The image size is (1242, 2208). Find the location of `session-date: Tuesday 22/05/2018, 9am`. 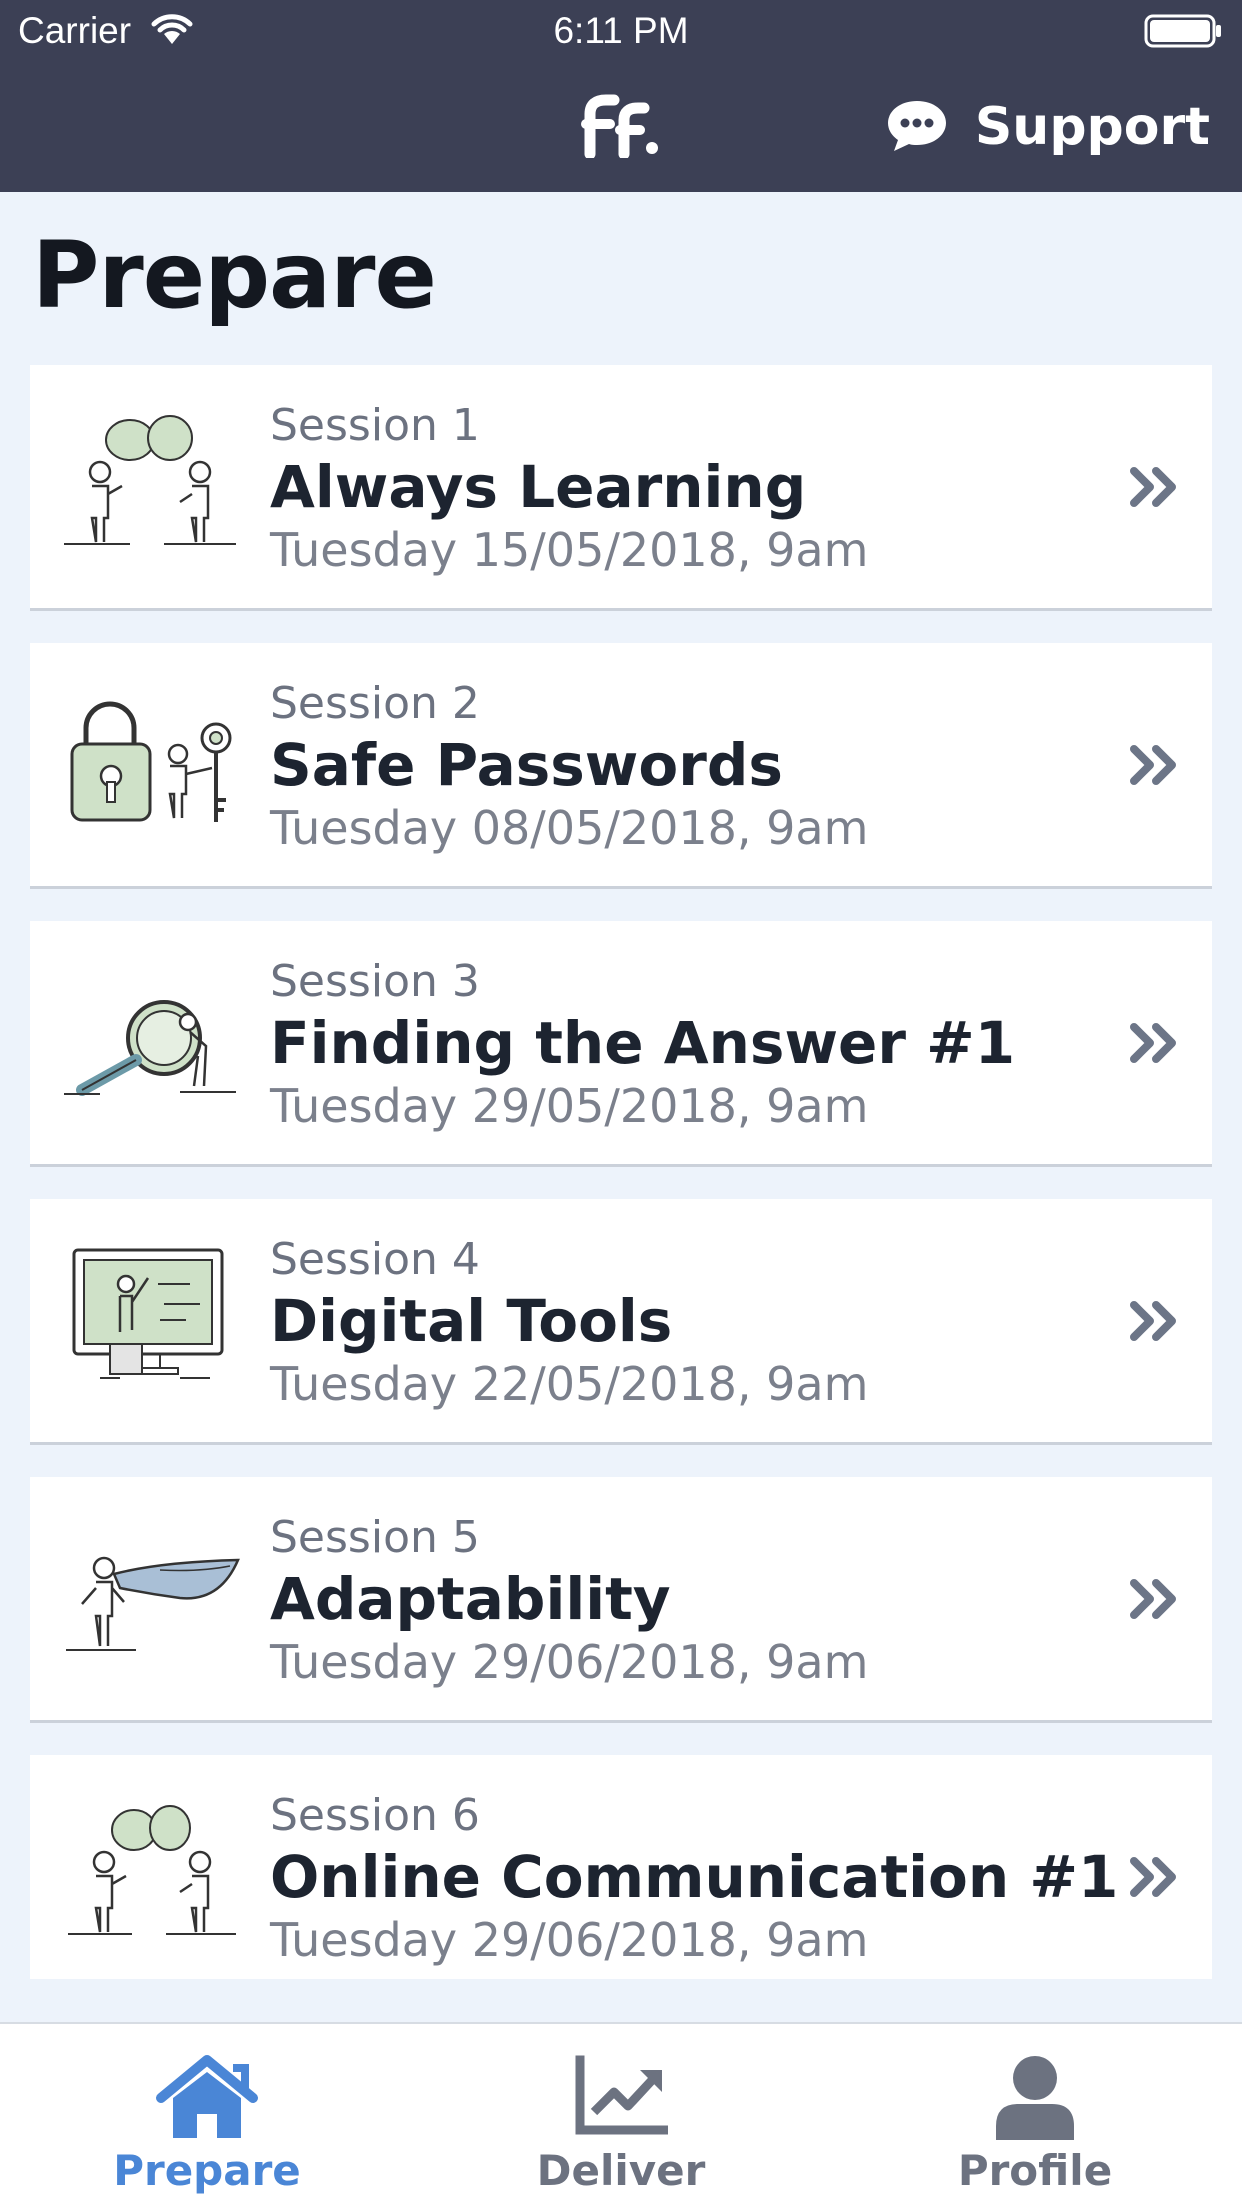

session-date: Tuesday 22/05/2018, 9am is located at coordinates (569, 1384).